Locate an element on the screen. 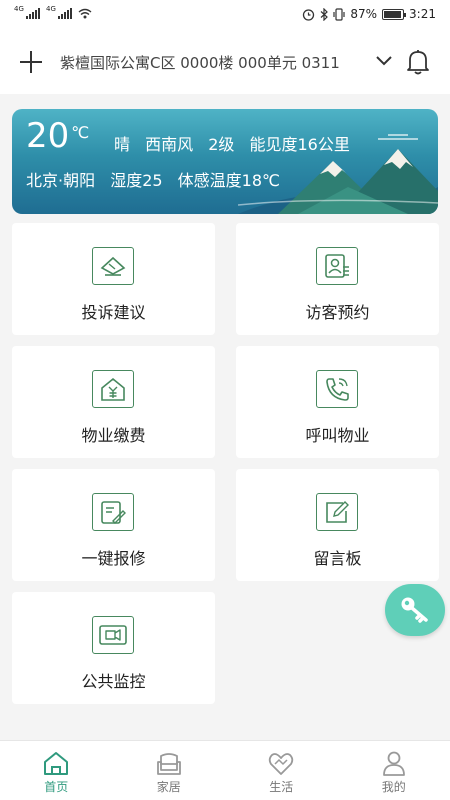 This screenshot has width=450, height=800. humidity: 湿度25 is located at coordinates (136, 180).